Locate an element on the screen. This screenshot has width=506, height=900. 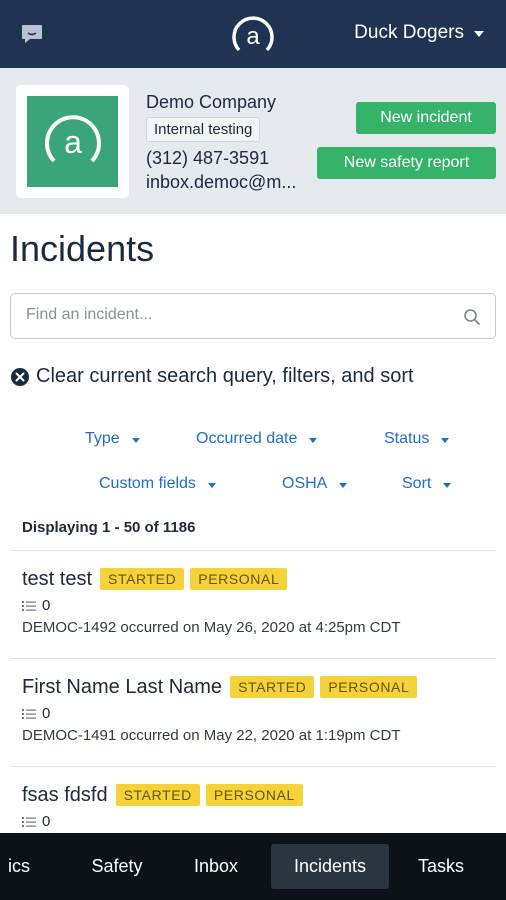
tab-tasks: Tasks is located at coordinates (457, 866).